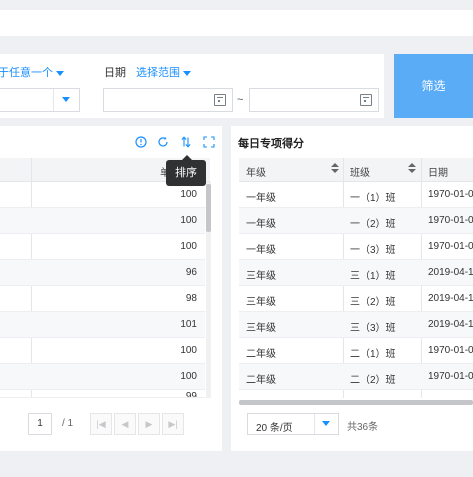  What do you see at coordinates (186, 170) in the screenshot?
I see `sort-tooltip: 排序` at bounding box center [186, 170].